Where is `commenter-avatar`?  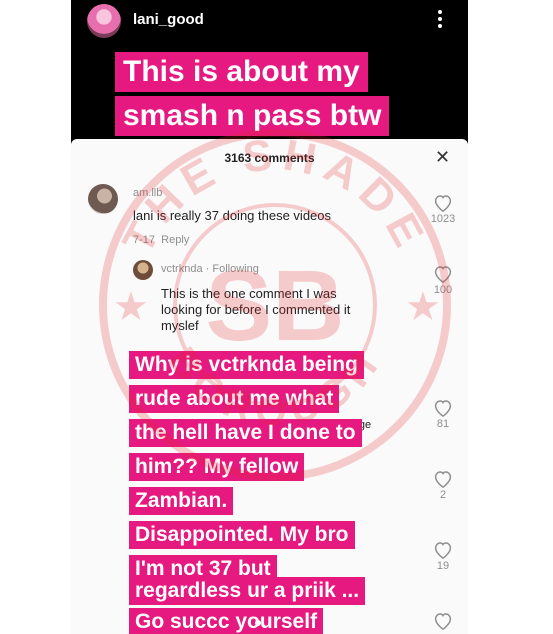
commenter-avatar is located at coordinates (103, 199).